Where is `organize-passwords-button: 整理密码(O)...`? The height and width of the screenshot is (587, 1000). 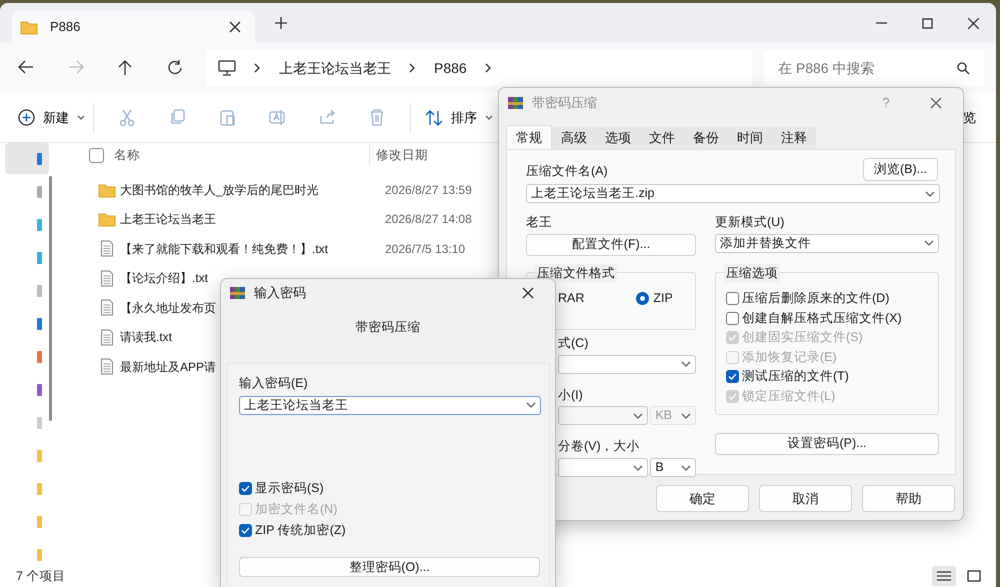
organize-passwords-button: 整理密码(O)... is located at coordinates (389, 566).